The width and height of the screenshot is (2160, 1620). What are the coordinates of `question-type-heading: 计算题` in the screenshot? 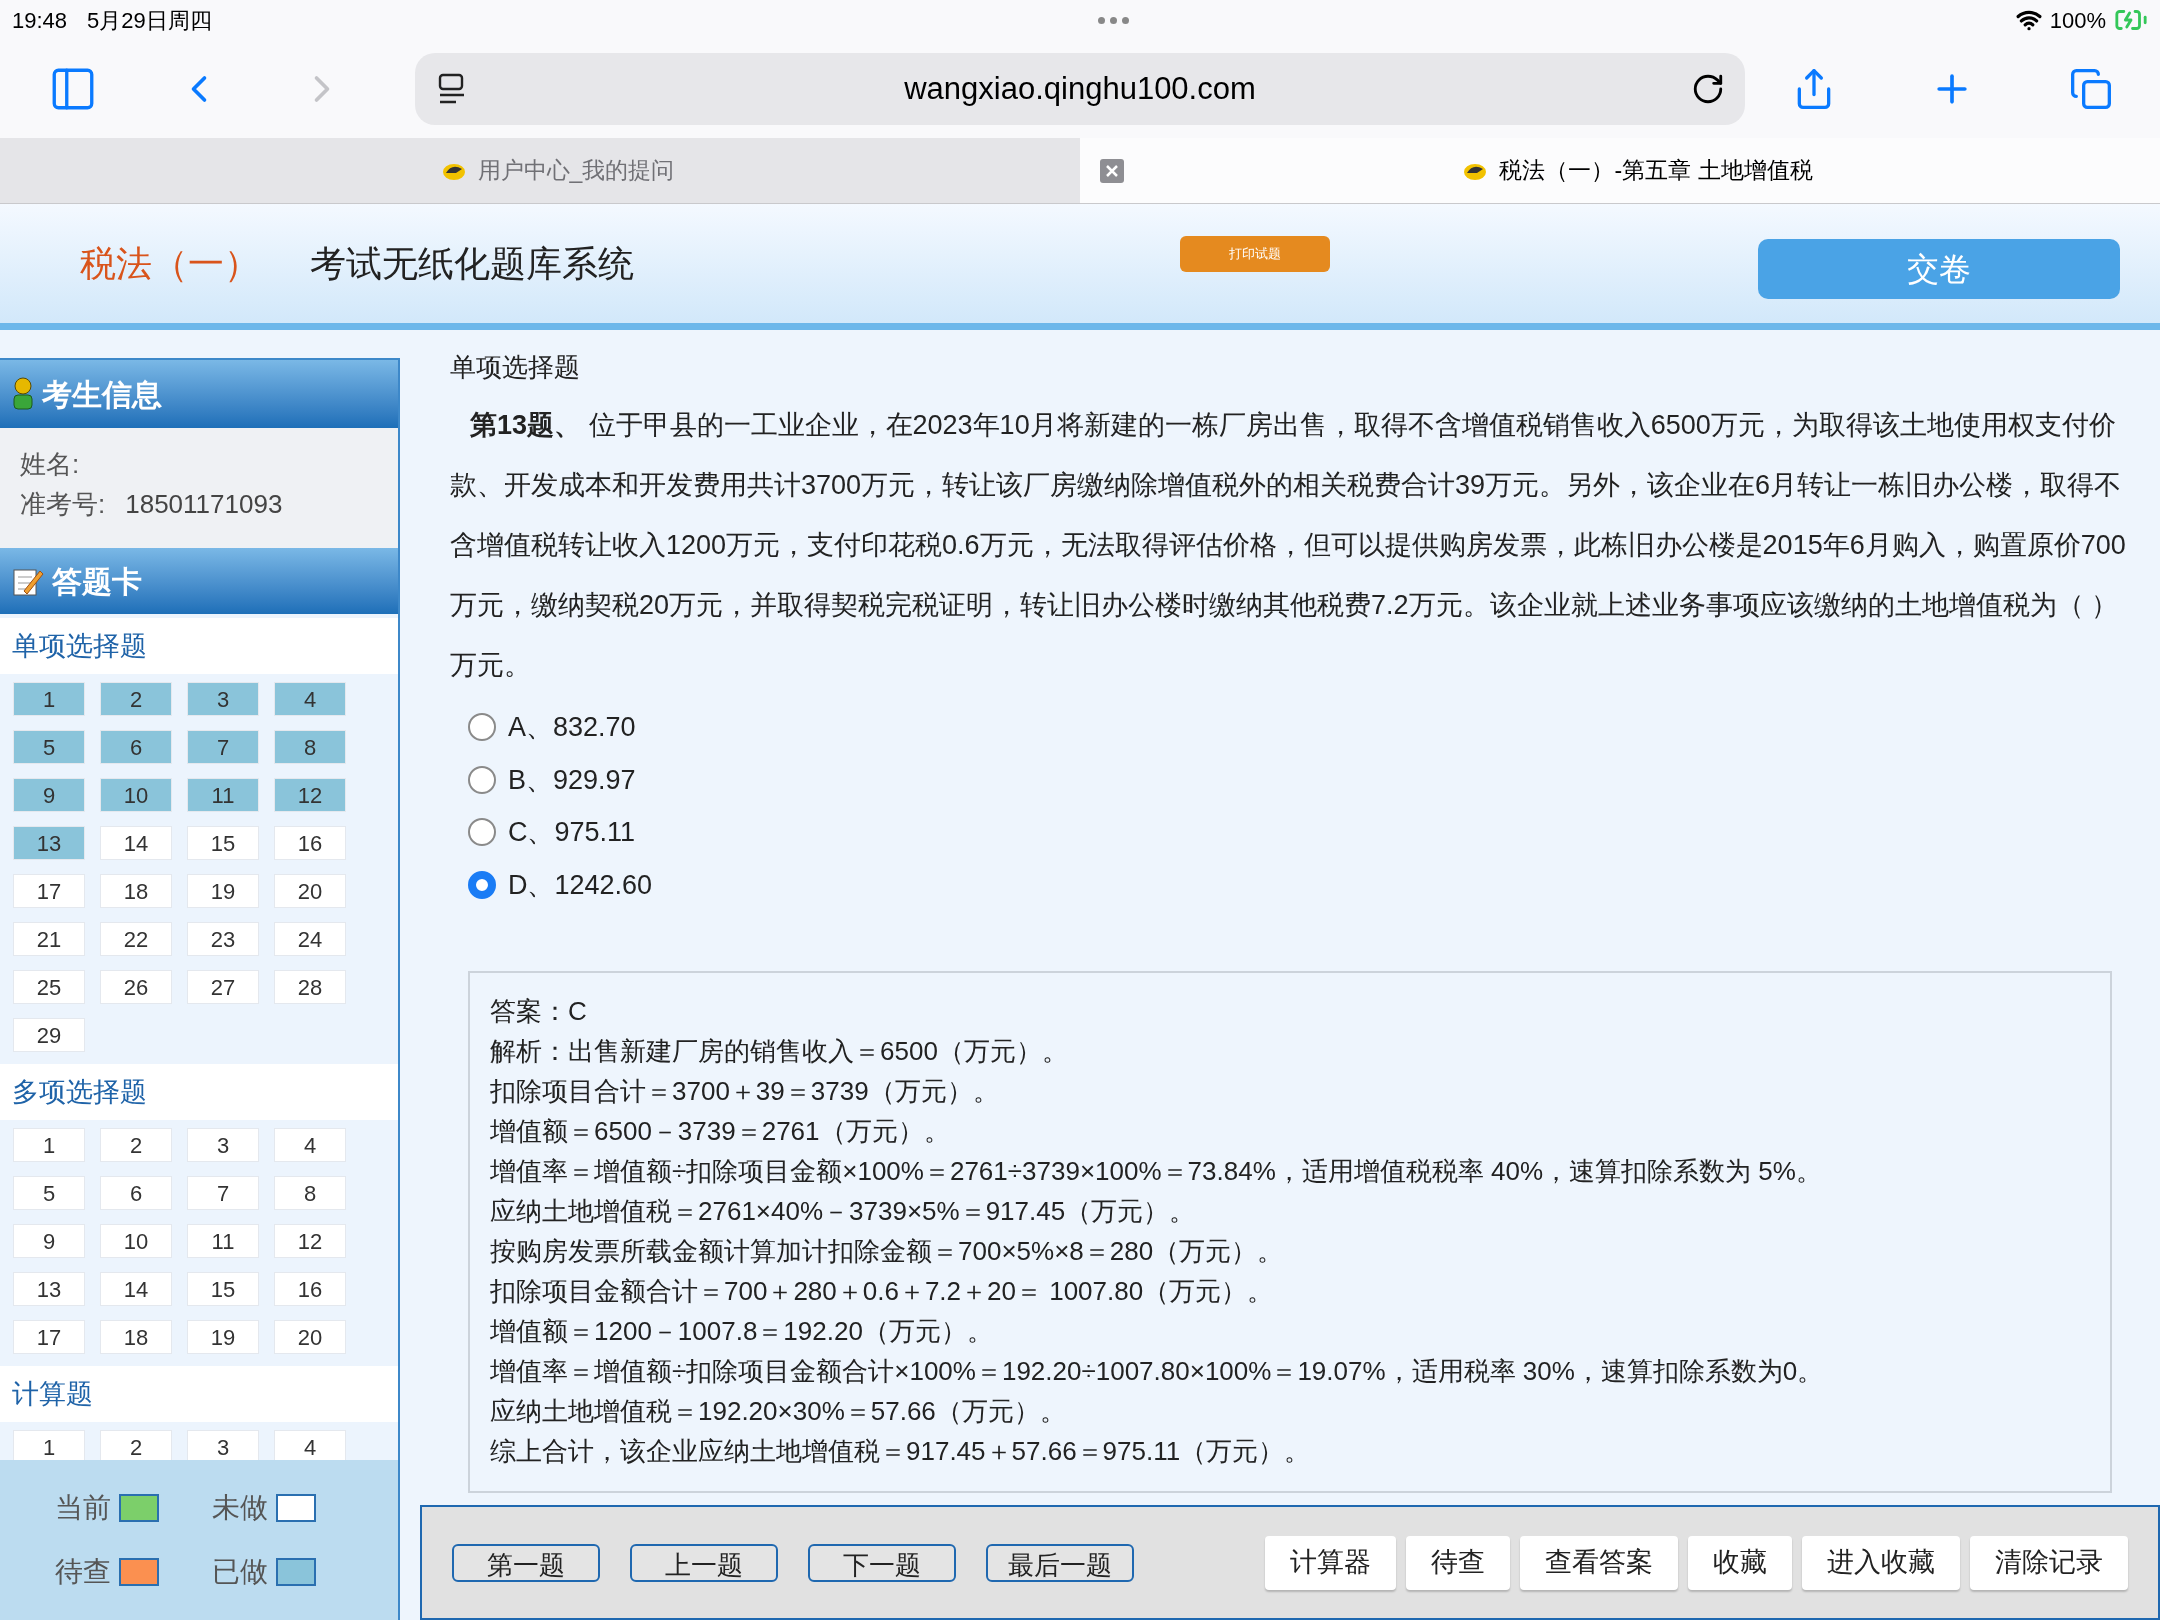 It's located at (52, 1394).